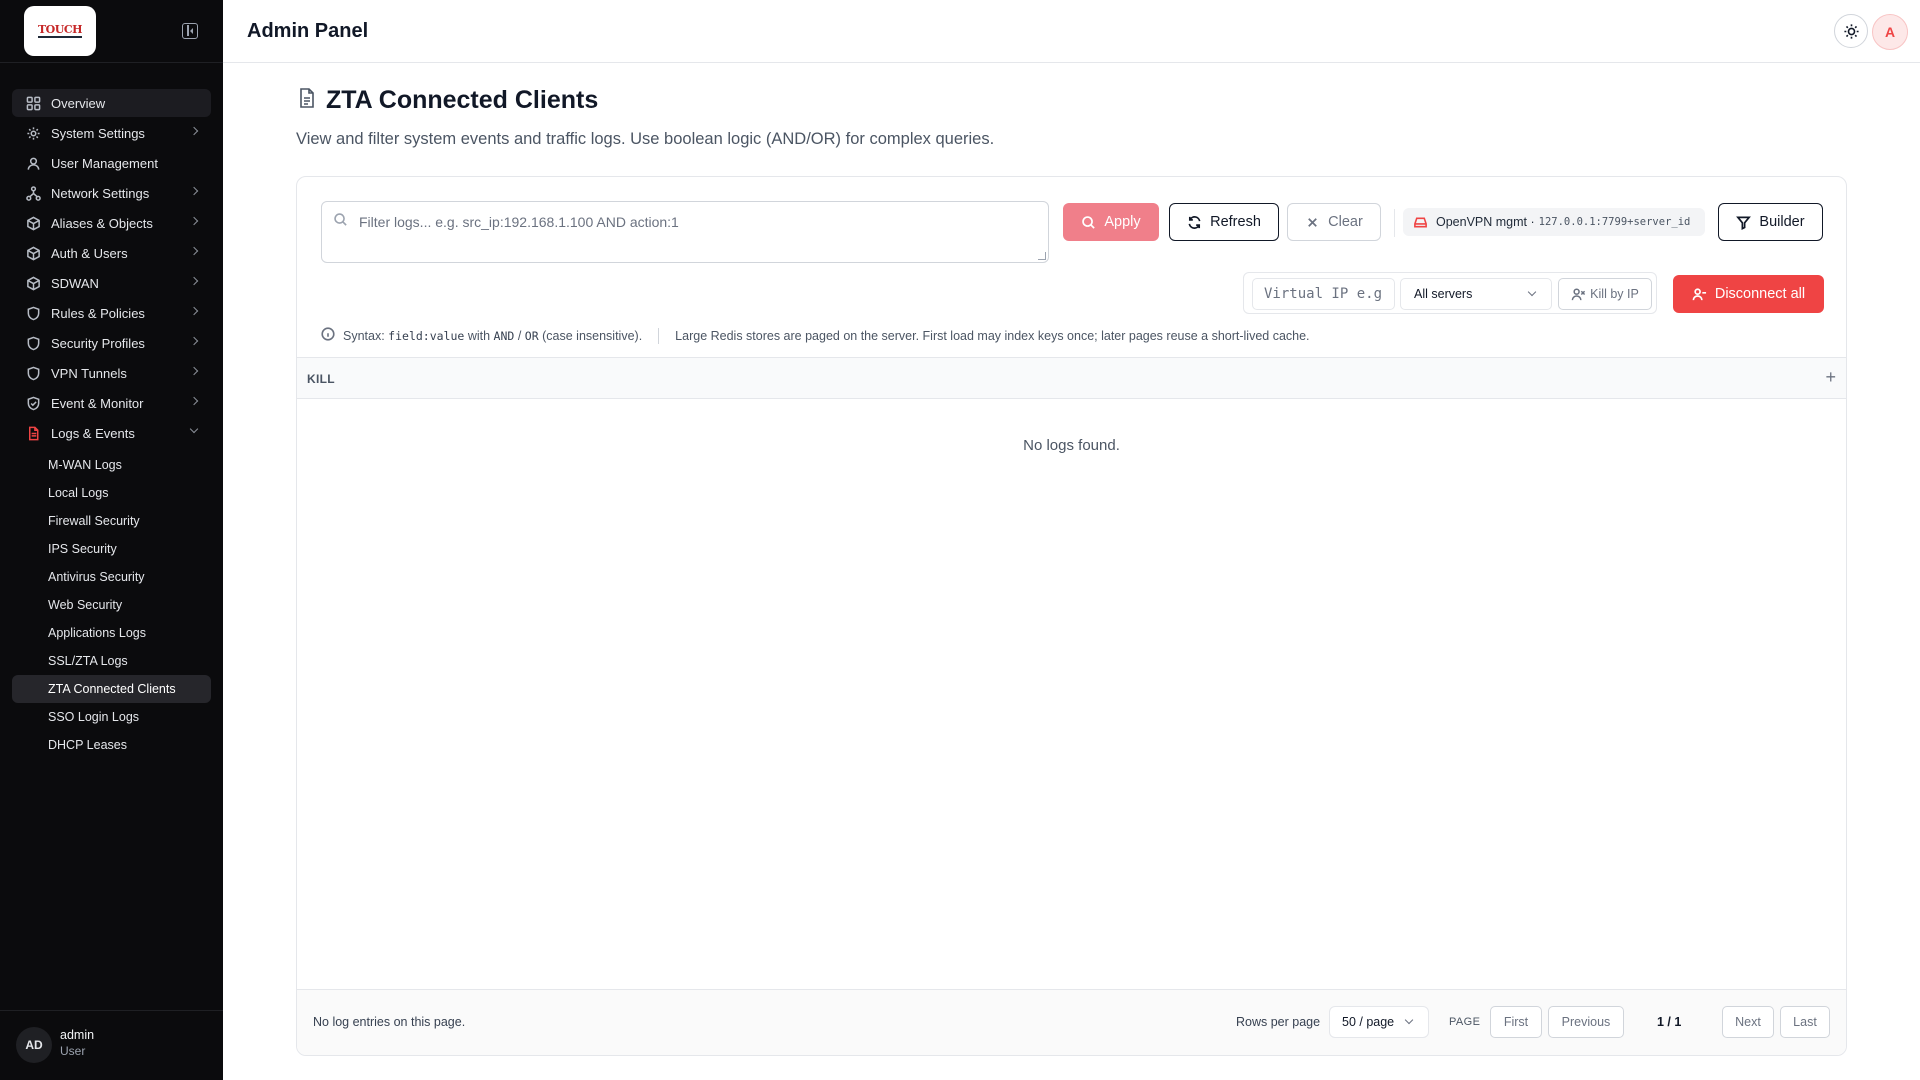  I want to click on brand-logo: TOUCH, so click(60, 31).